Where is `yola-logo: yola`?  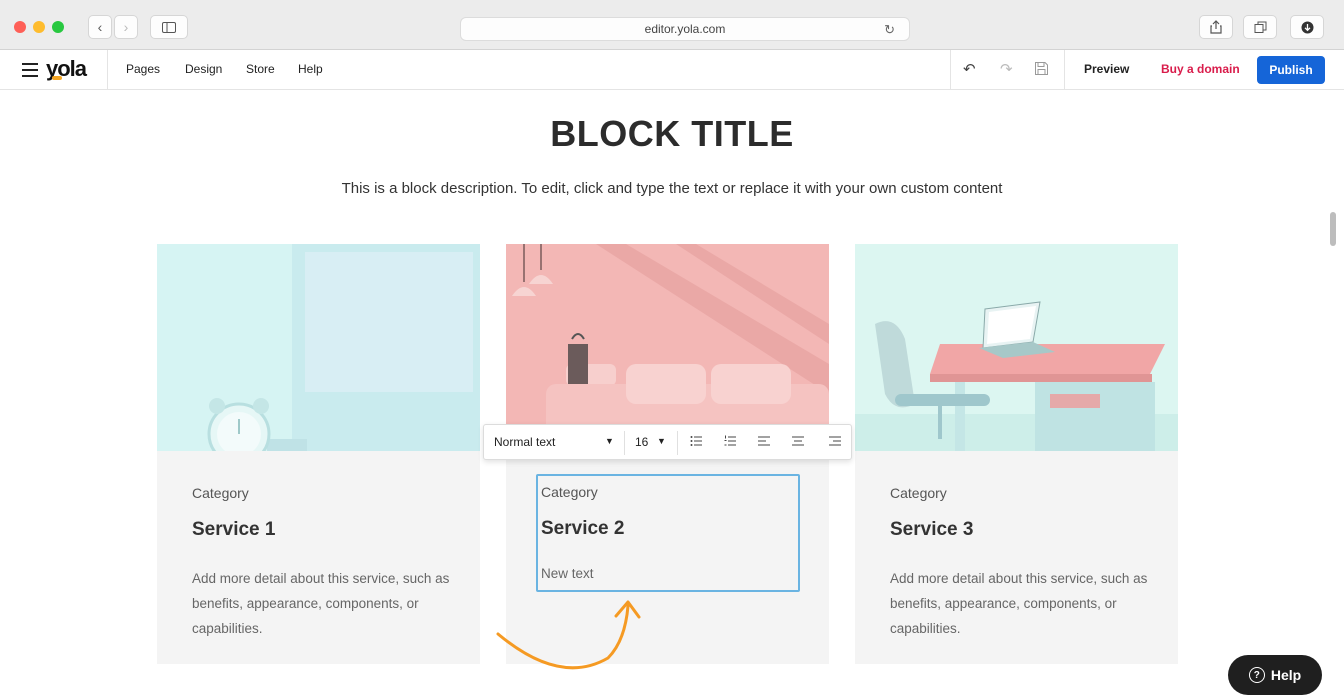 yola-logo: yola is located at coordinates (66, 68).